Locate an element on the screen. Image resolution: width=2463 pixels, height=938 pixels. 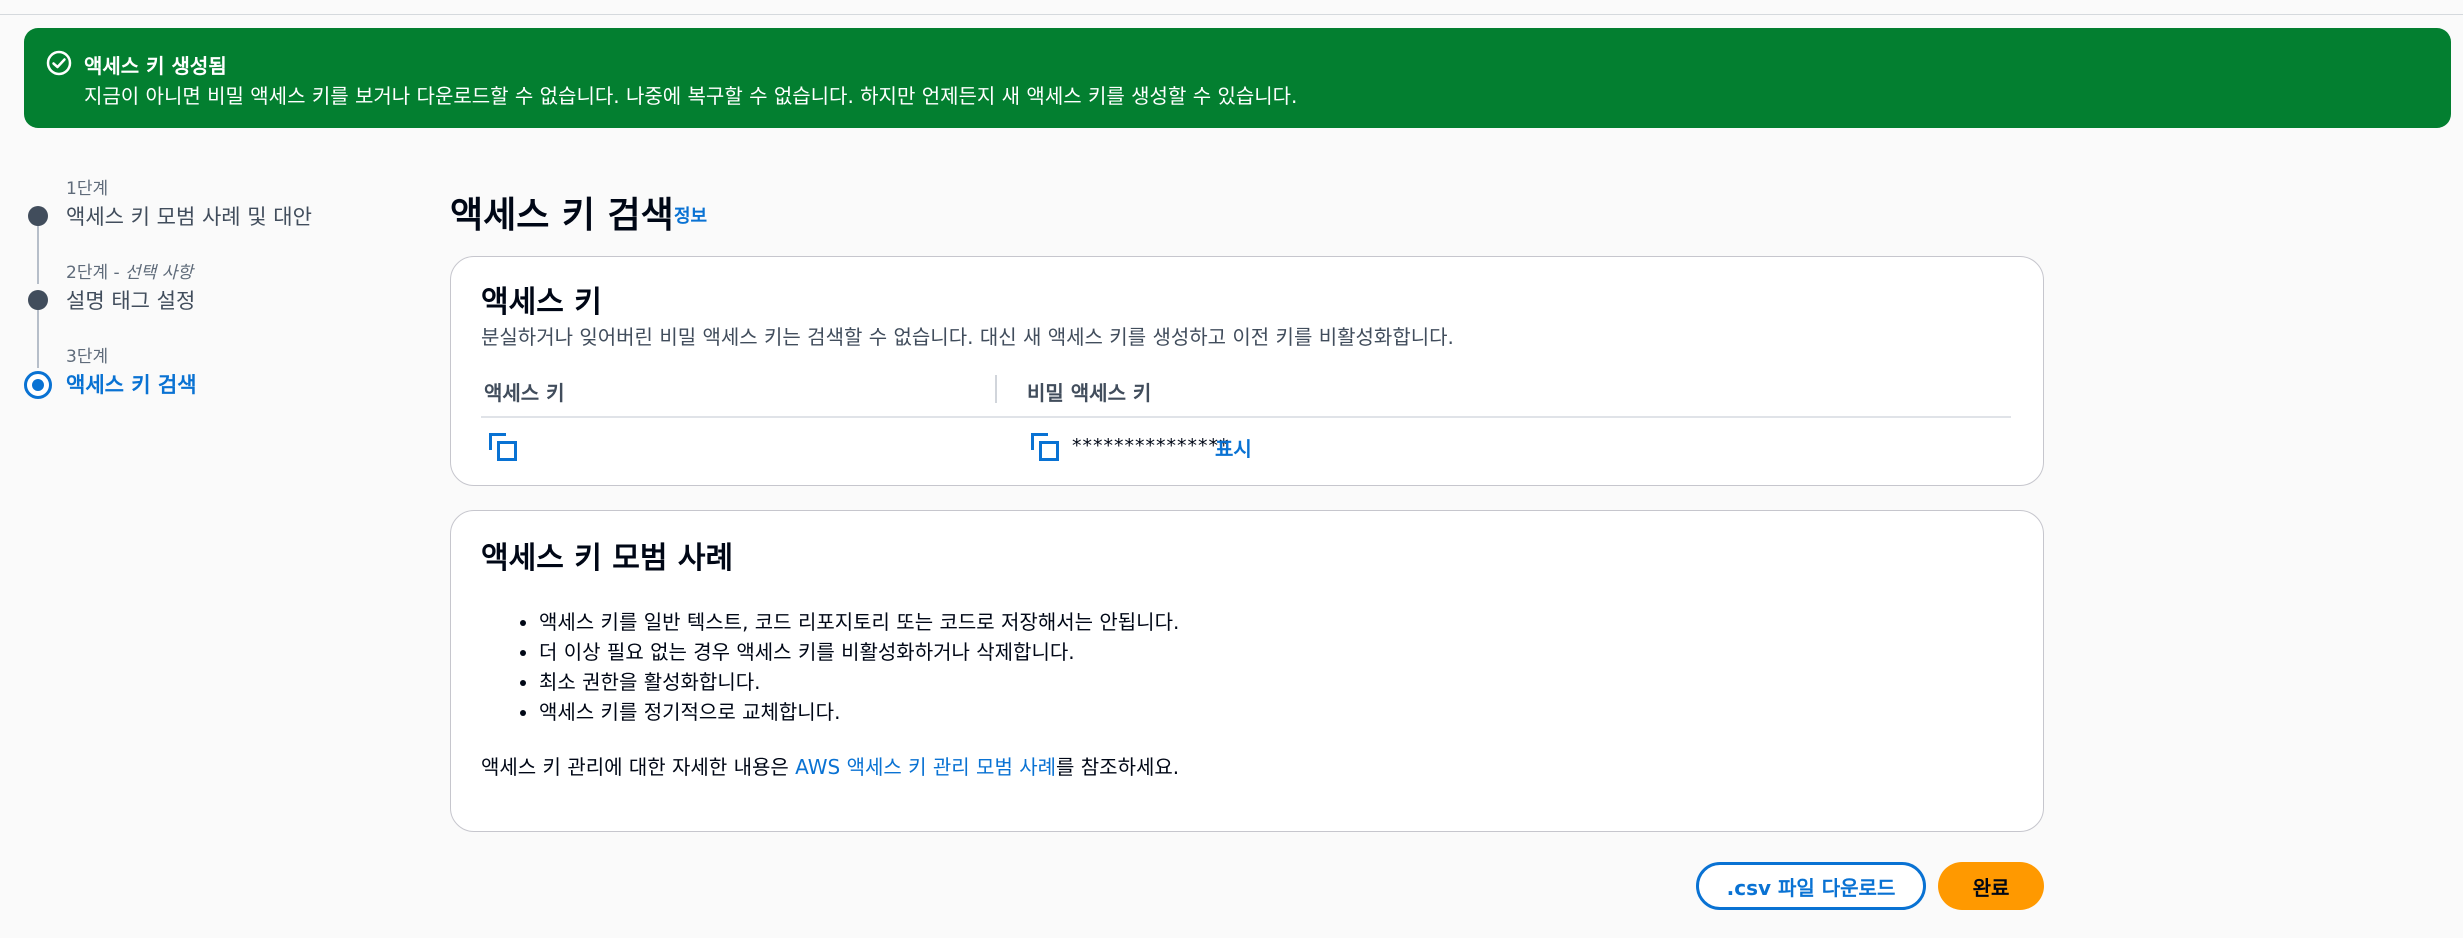
success-circle-icon is located at coordinates (59, 63).